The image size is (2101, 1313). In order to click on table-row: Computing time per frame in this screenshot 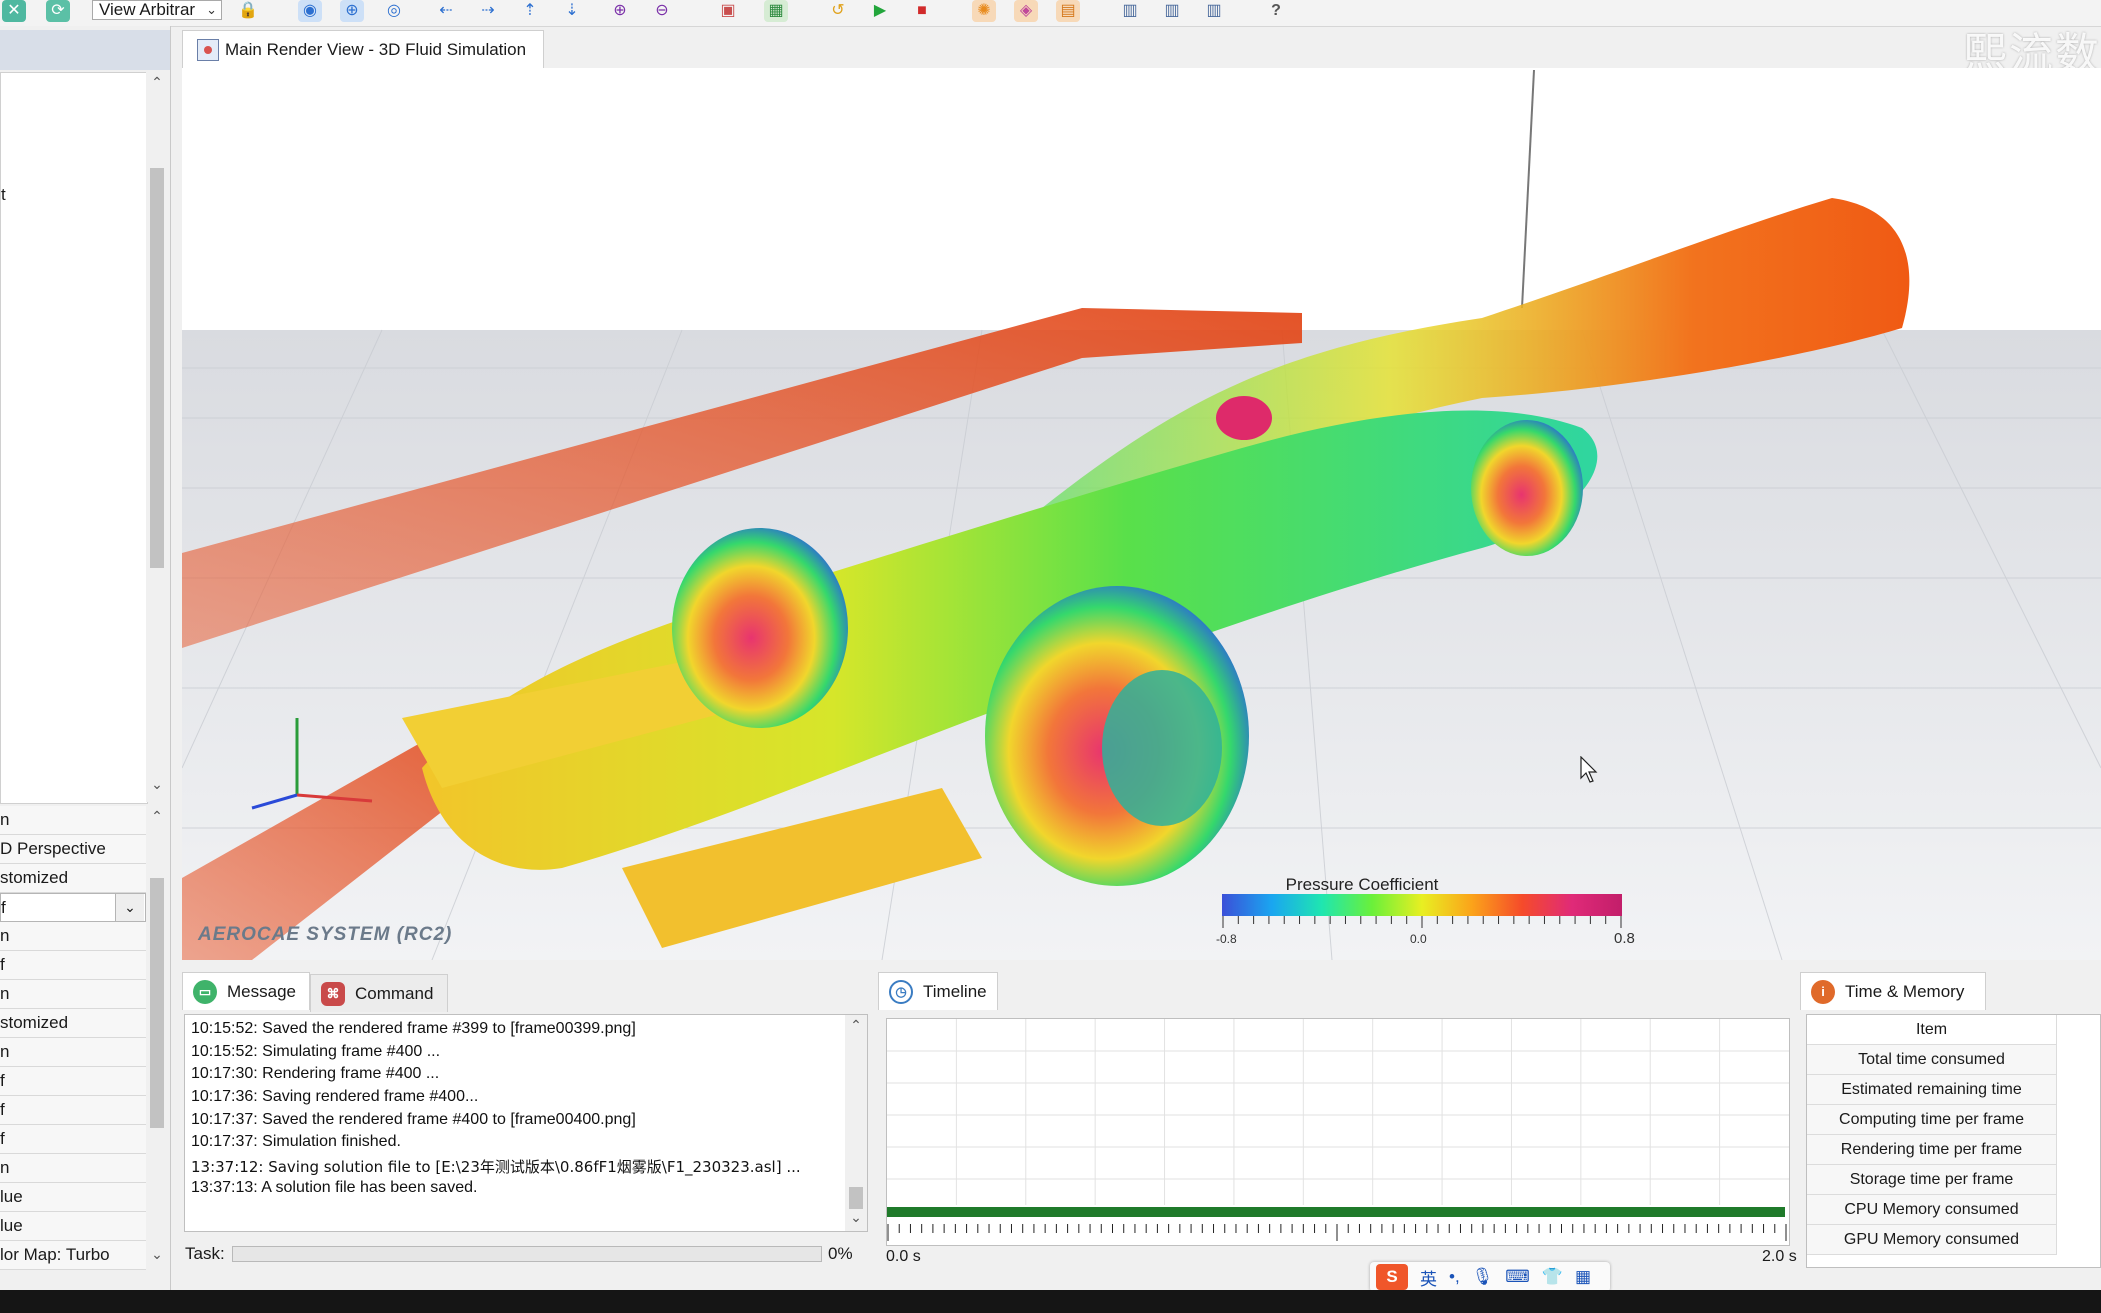, I will do `click(1932, 1120)`.